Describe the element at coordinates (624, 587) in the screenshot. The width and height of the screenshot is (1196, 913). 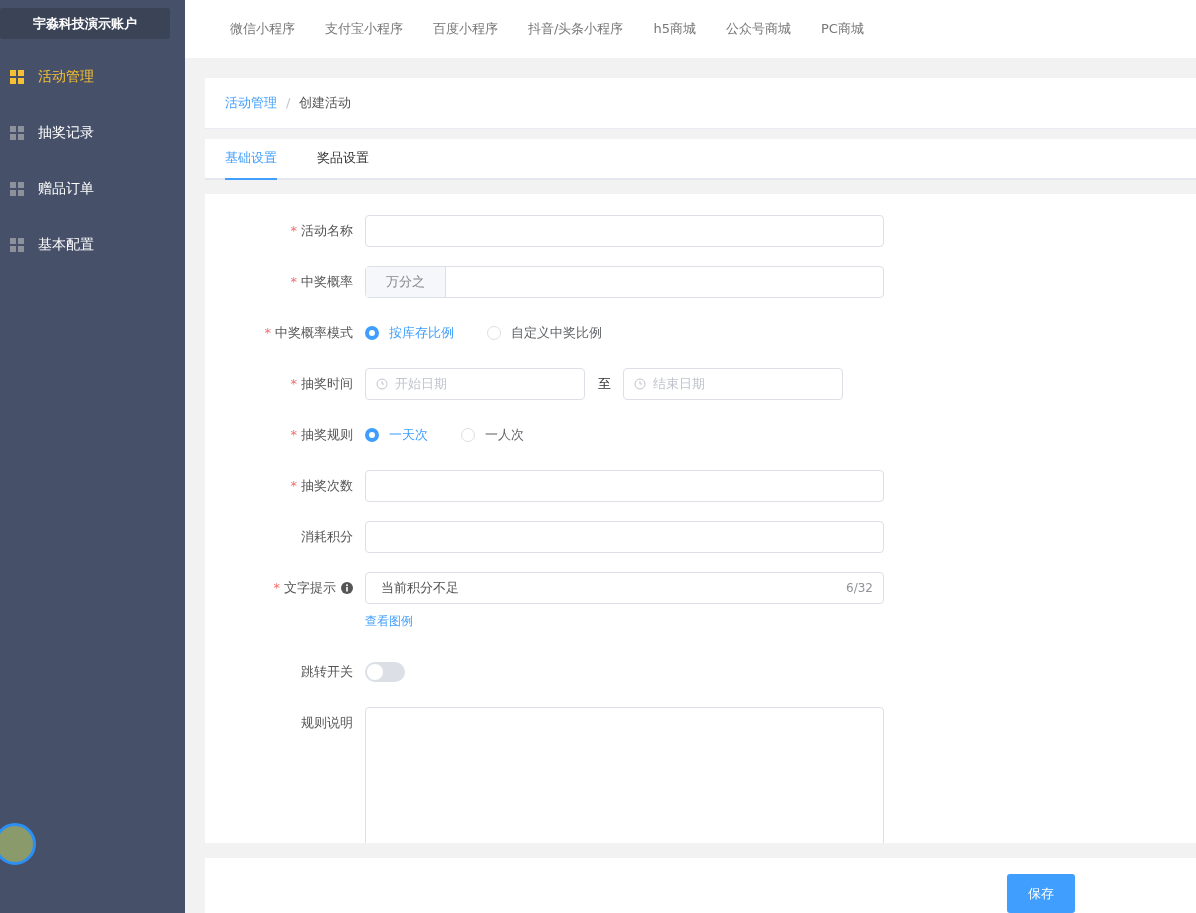
I see `input-field: 当前积分不足 6/32` at that location.